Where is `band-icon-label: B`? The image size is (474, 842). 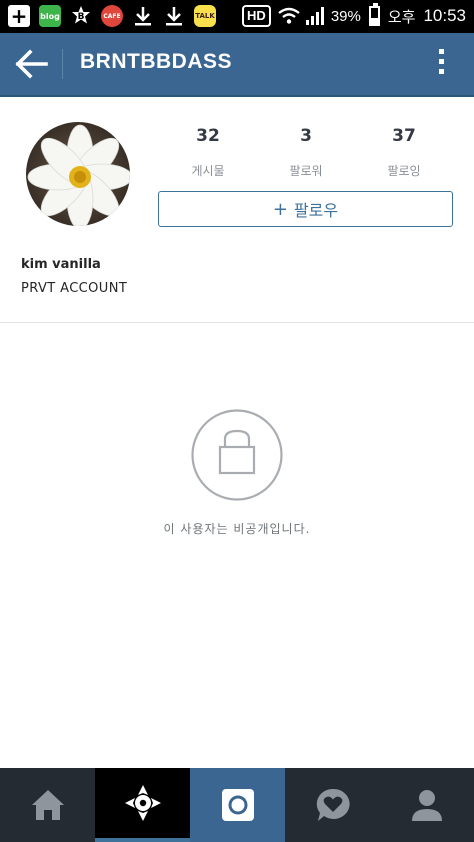 band-icon-label: B is located at coordinates (81, 17).